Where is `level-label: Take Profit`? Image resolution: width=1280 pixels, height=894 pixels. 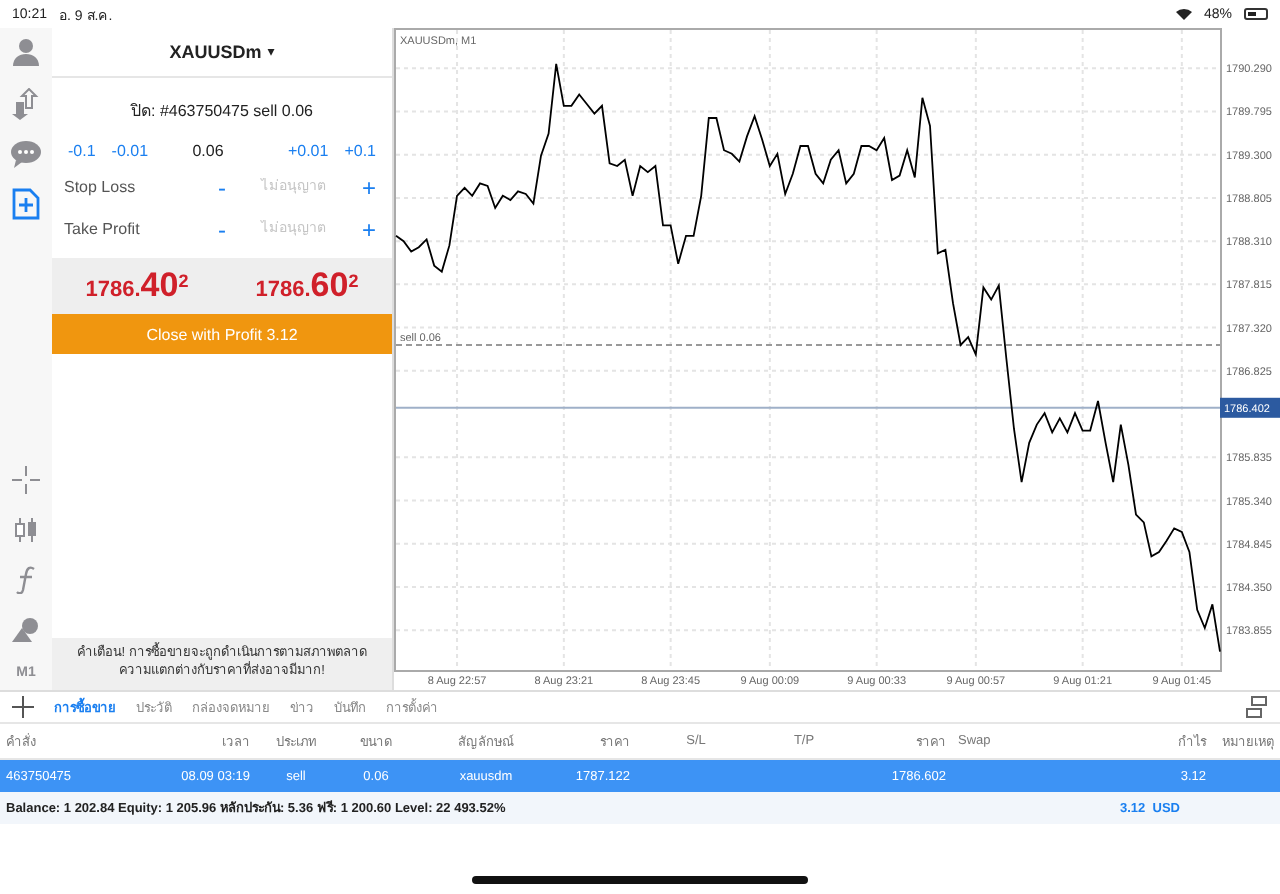 level-label: Take Profit is located at coordinates (103, 229).